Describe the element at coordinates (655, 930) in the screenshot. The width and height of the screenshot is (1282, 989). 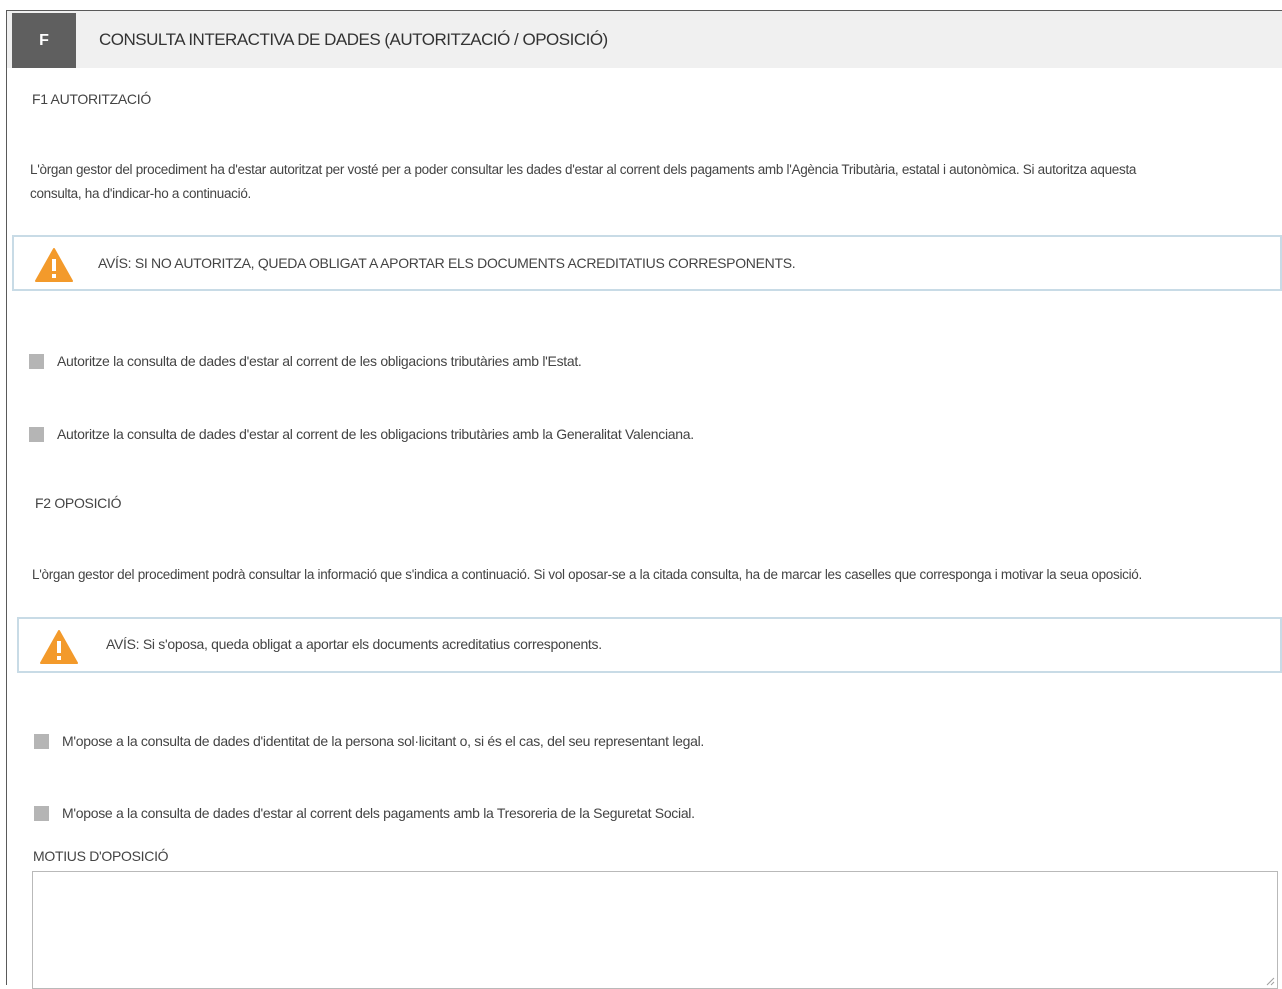
I see `reasons-textarea` at that location.